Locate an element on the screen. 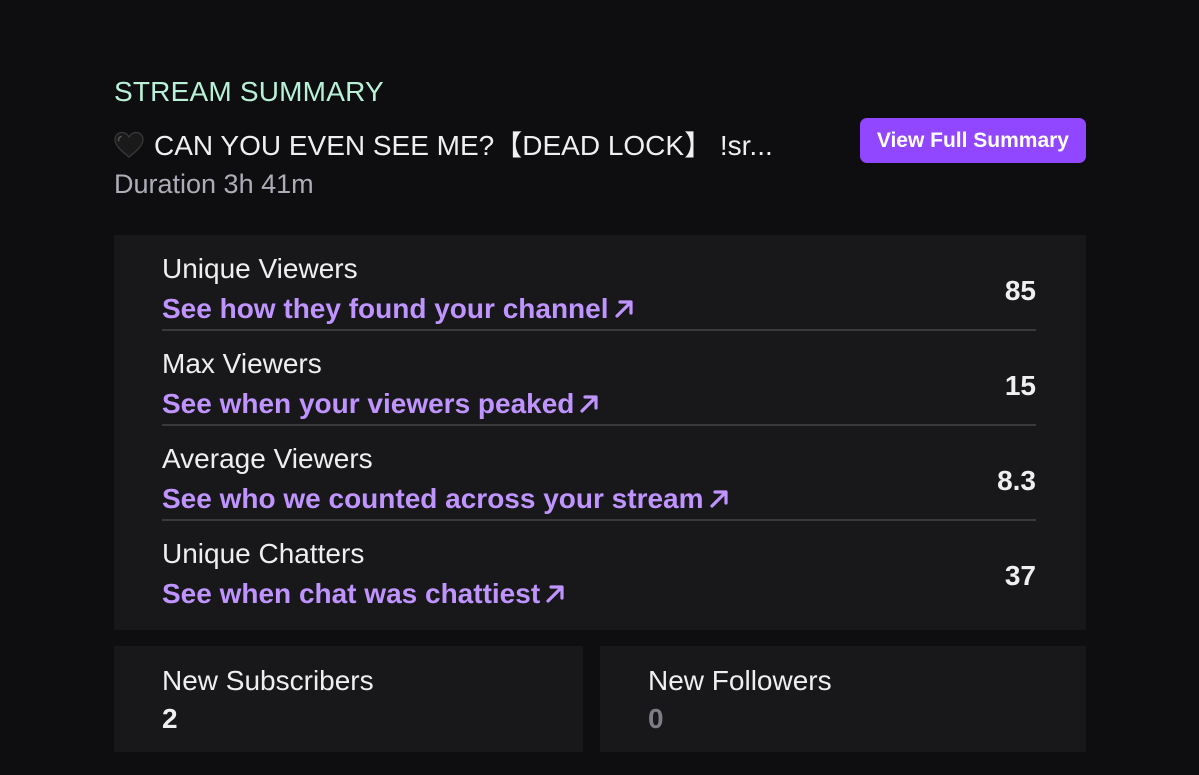 The image size is (1199, 775). unique-chatters-link: See when chat was chattiest is located at coordinates (364, 595).